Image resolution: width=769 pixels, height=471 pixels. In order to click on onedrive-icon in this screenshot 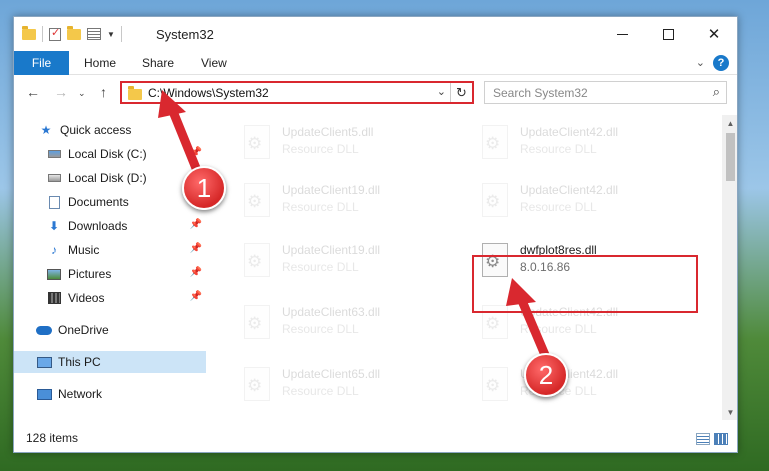, I will do `click(44, 330)`.